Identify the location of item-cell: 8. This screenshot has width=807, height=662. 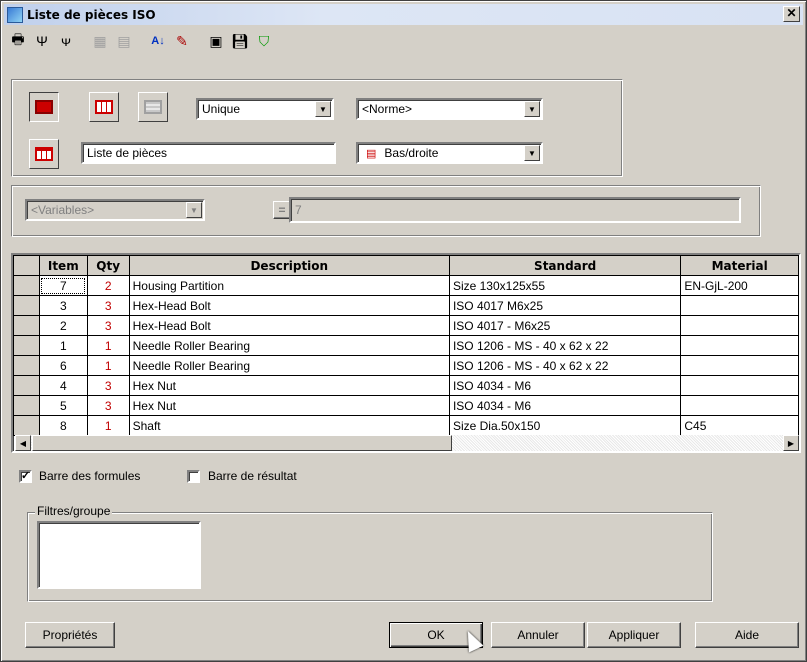
(63, 425).